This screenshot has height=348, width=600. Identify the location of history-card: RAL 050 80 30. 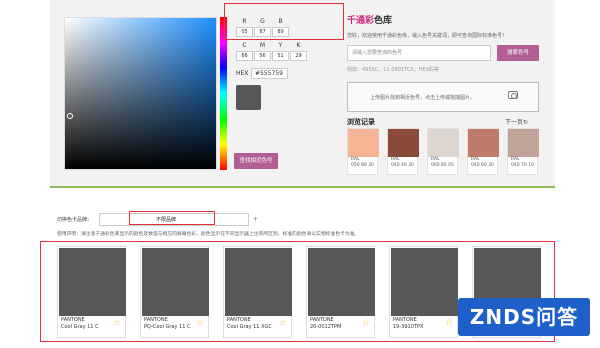
(363, 151).